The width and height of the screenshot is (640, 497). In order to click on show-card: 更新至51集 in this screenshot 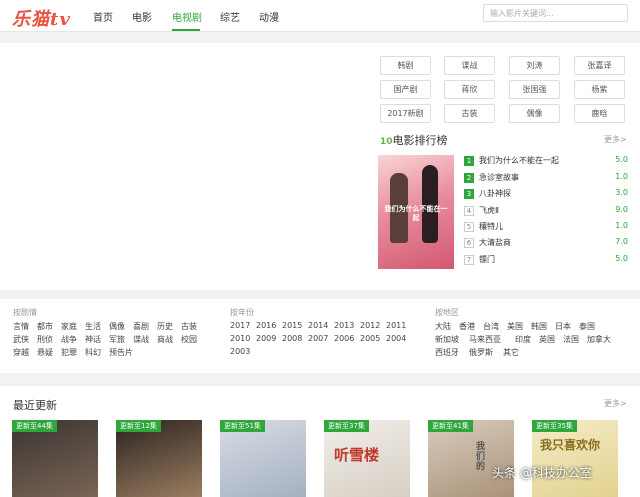, I will do `click(263, 458)`.